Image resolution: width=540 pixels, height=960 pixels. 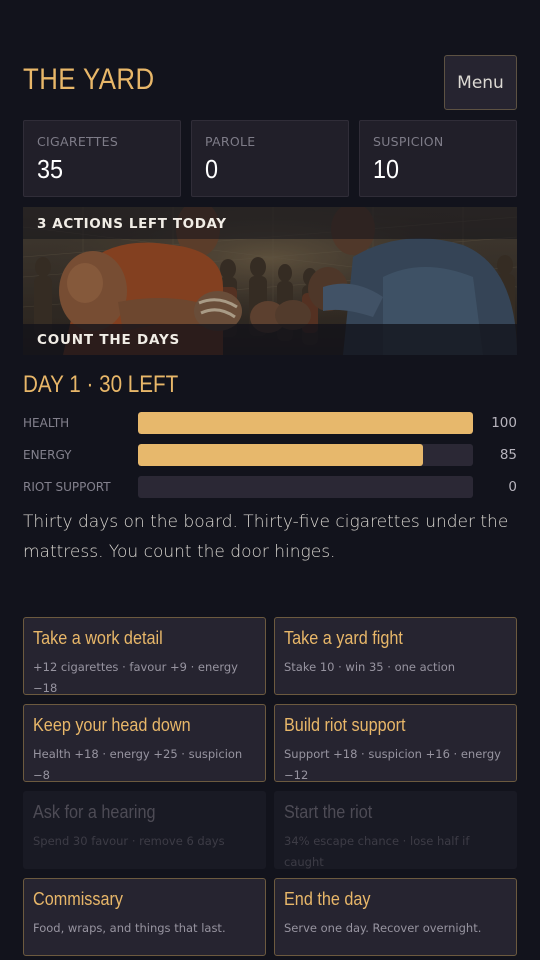 I want to click on action-desc: 34% escape chance · lose half if caught, so click(x=377, y=851).